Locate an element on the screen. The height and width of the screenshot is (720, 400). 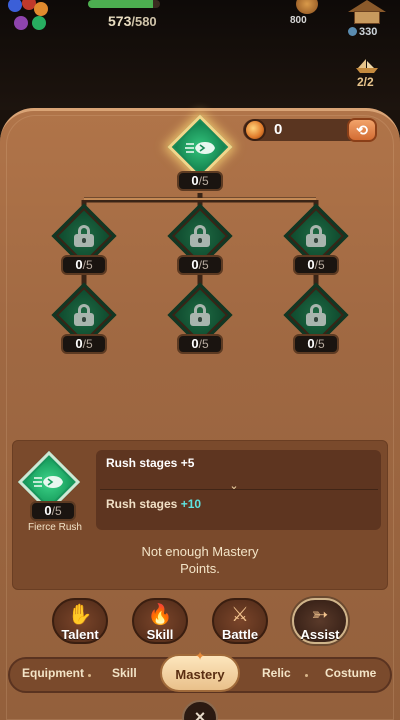
chevron-down-icon: ⌄ is located at coordinates (234, 486).